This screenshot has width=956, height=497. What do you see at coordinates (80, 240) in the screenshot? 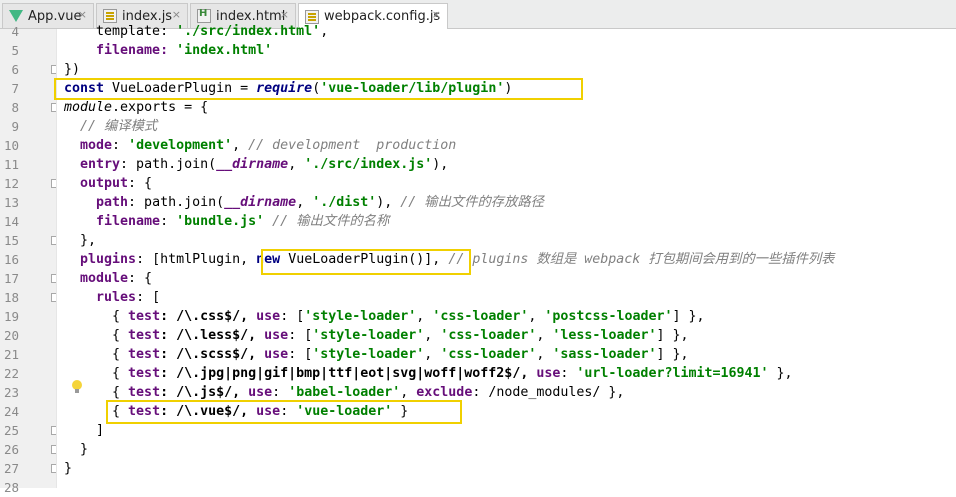
I see `code-line-15: },` at bounding box center [80, 240].